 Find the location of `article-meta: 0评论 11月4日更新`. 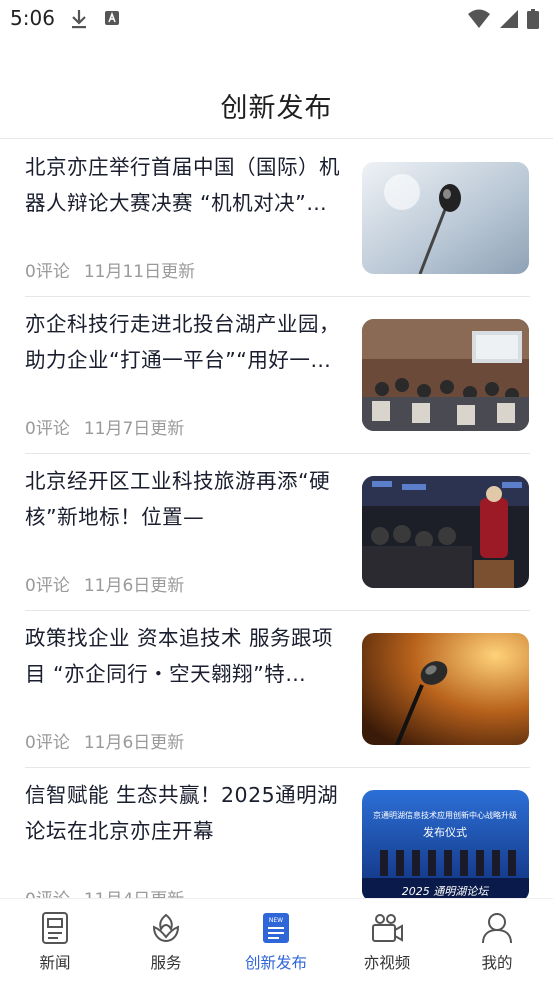

article-meta: 0评论 11月4日更新 is located at coordinates (104, 892).